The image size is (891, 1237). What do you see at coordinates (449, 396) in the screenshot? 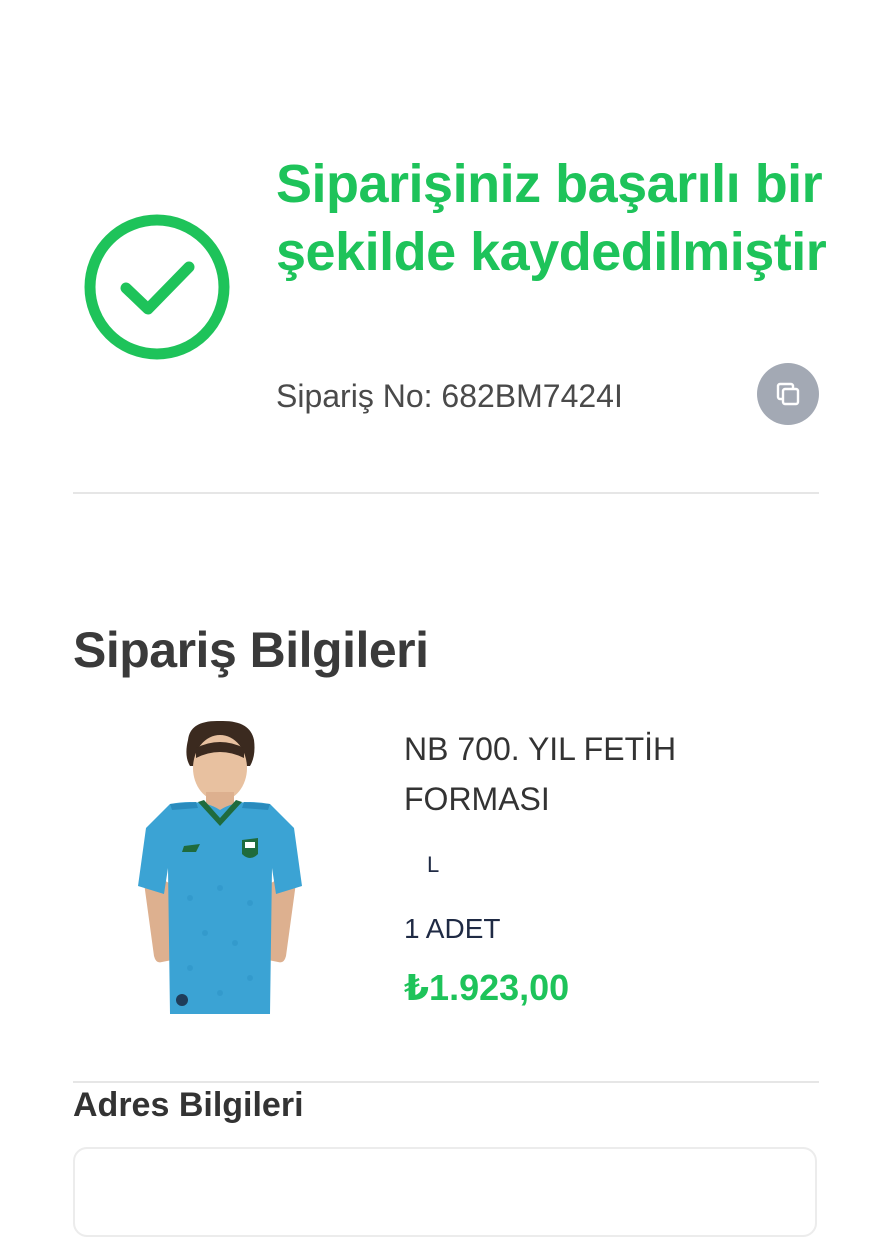
I see `order-number: Sipariş No: 682BM7424I` at bounding box center [449, 396].